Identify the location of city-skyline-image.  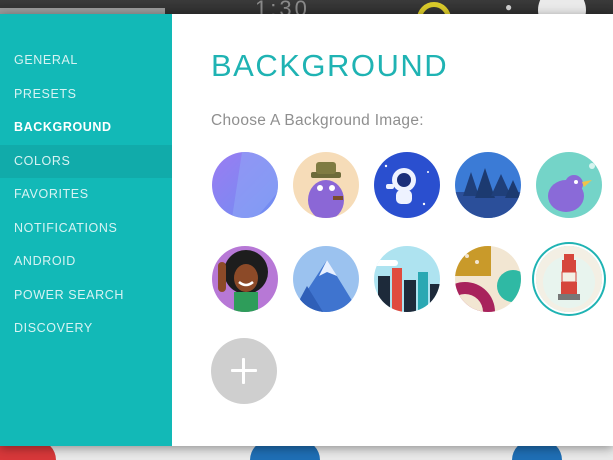
(407, 279).